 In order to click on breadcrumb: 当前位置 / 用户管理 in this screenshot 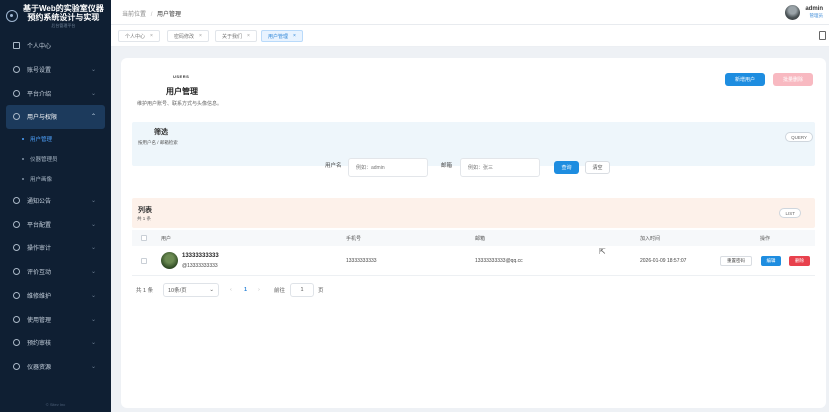, I will do `click(151, 13)`.